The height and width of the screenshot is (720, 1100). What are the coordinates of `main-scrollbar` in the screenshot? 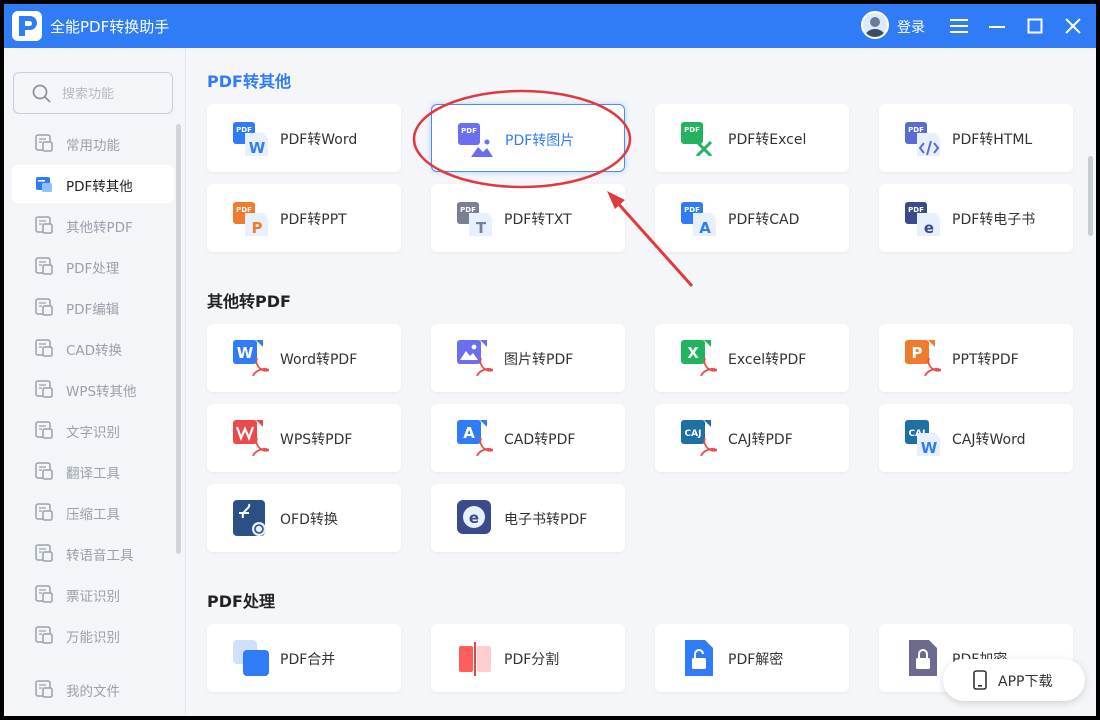 It's located at (1090, 196).